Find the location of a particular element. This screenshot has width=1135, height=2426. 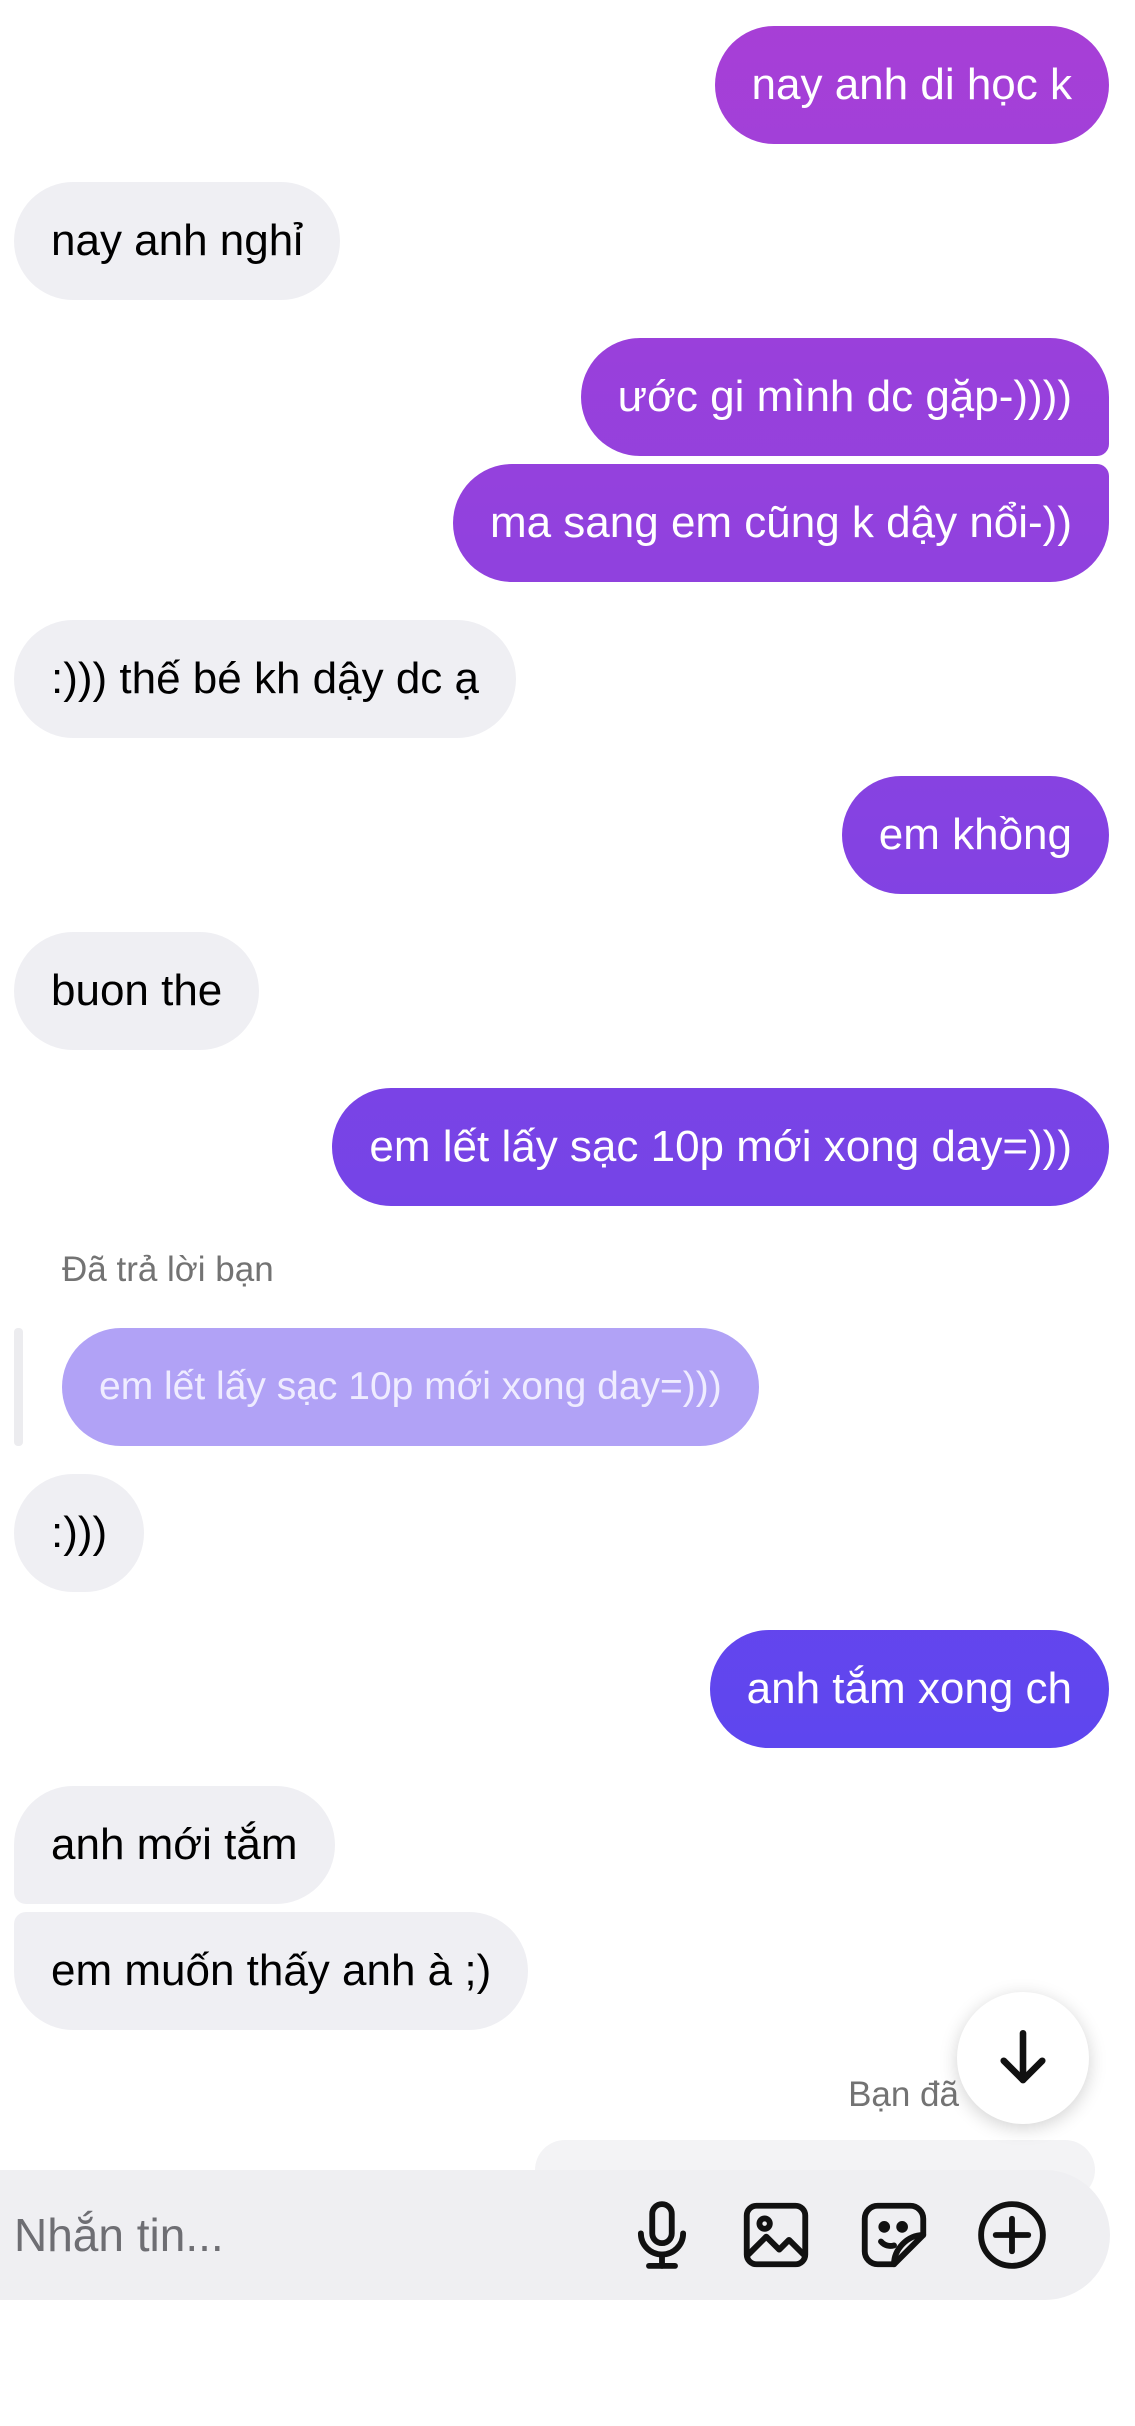

message-bubble-outgoing: anh tắm xong ch is located at coordinates (909, 1689).